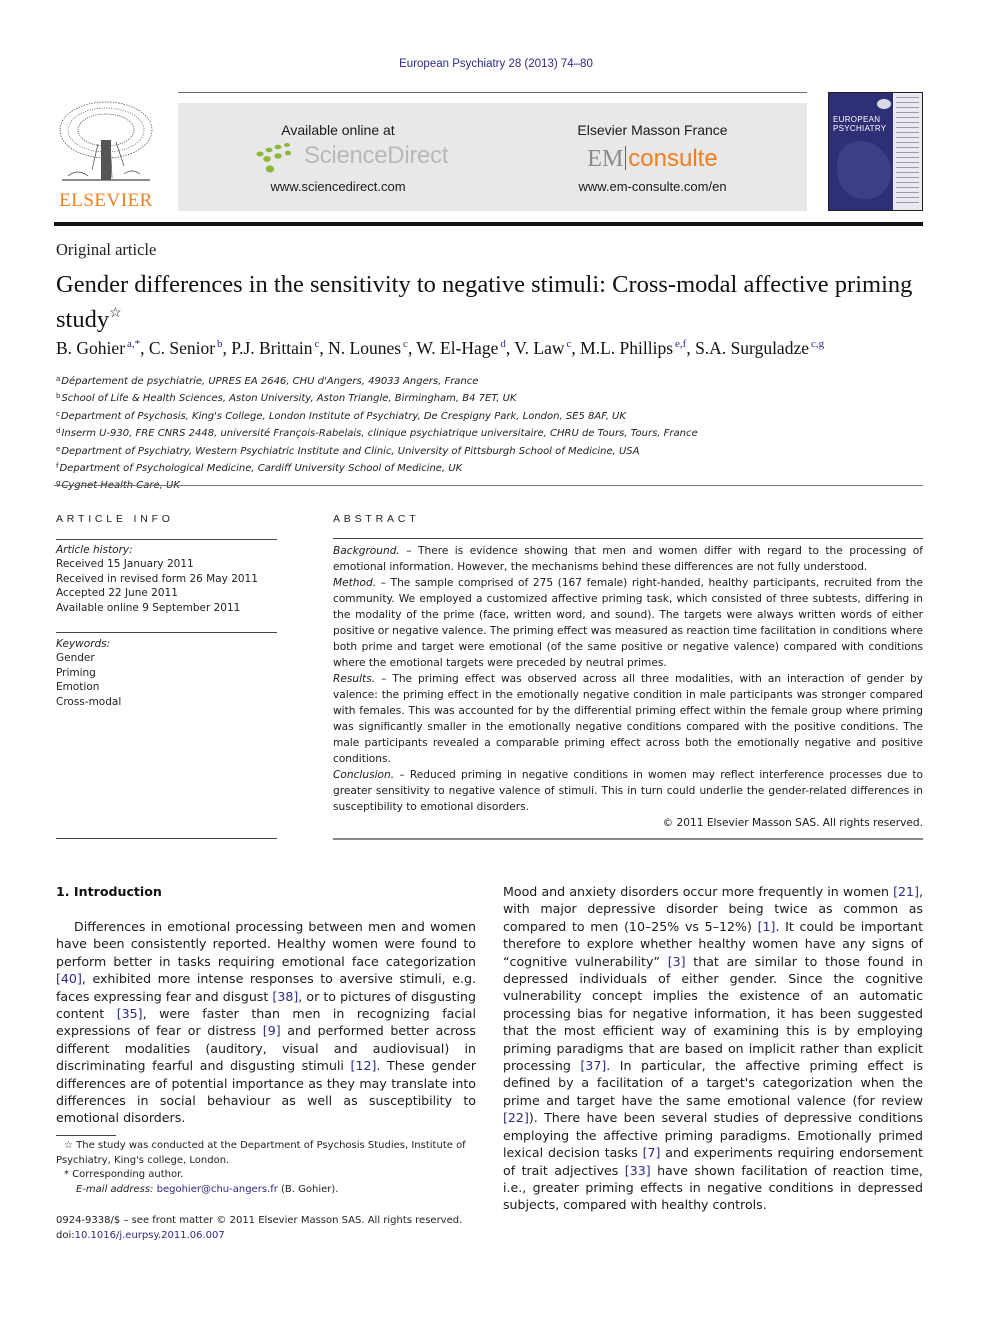 Image resolution: width=992 pixels, height=1323 pixels. Describe the element at coordinates (272, 1030) in the screenshot. I see `citation-link: [9]` at that location.